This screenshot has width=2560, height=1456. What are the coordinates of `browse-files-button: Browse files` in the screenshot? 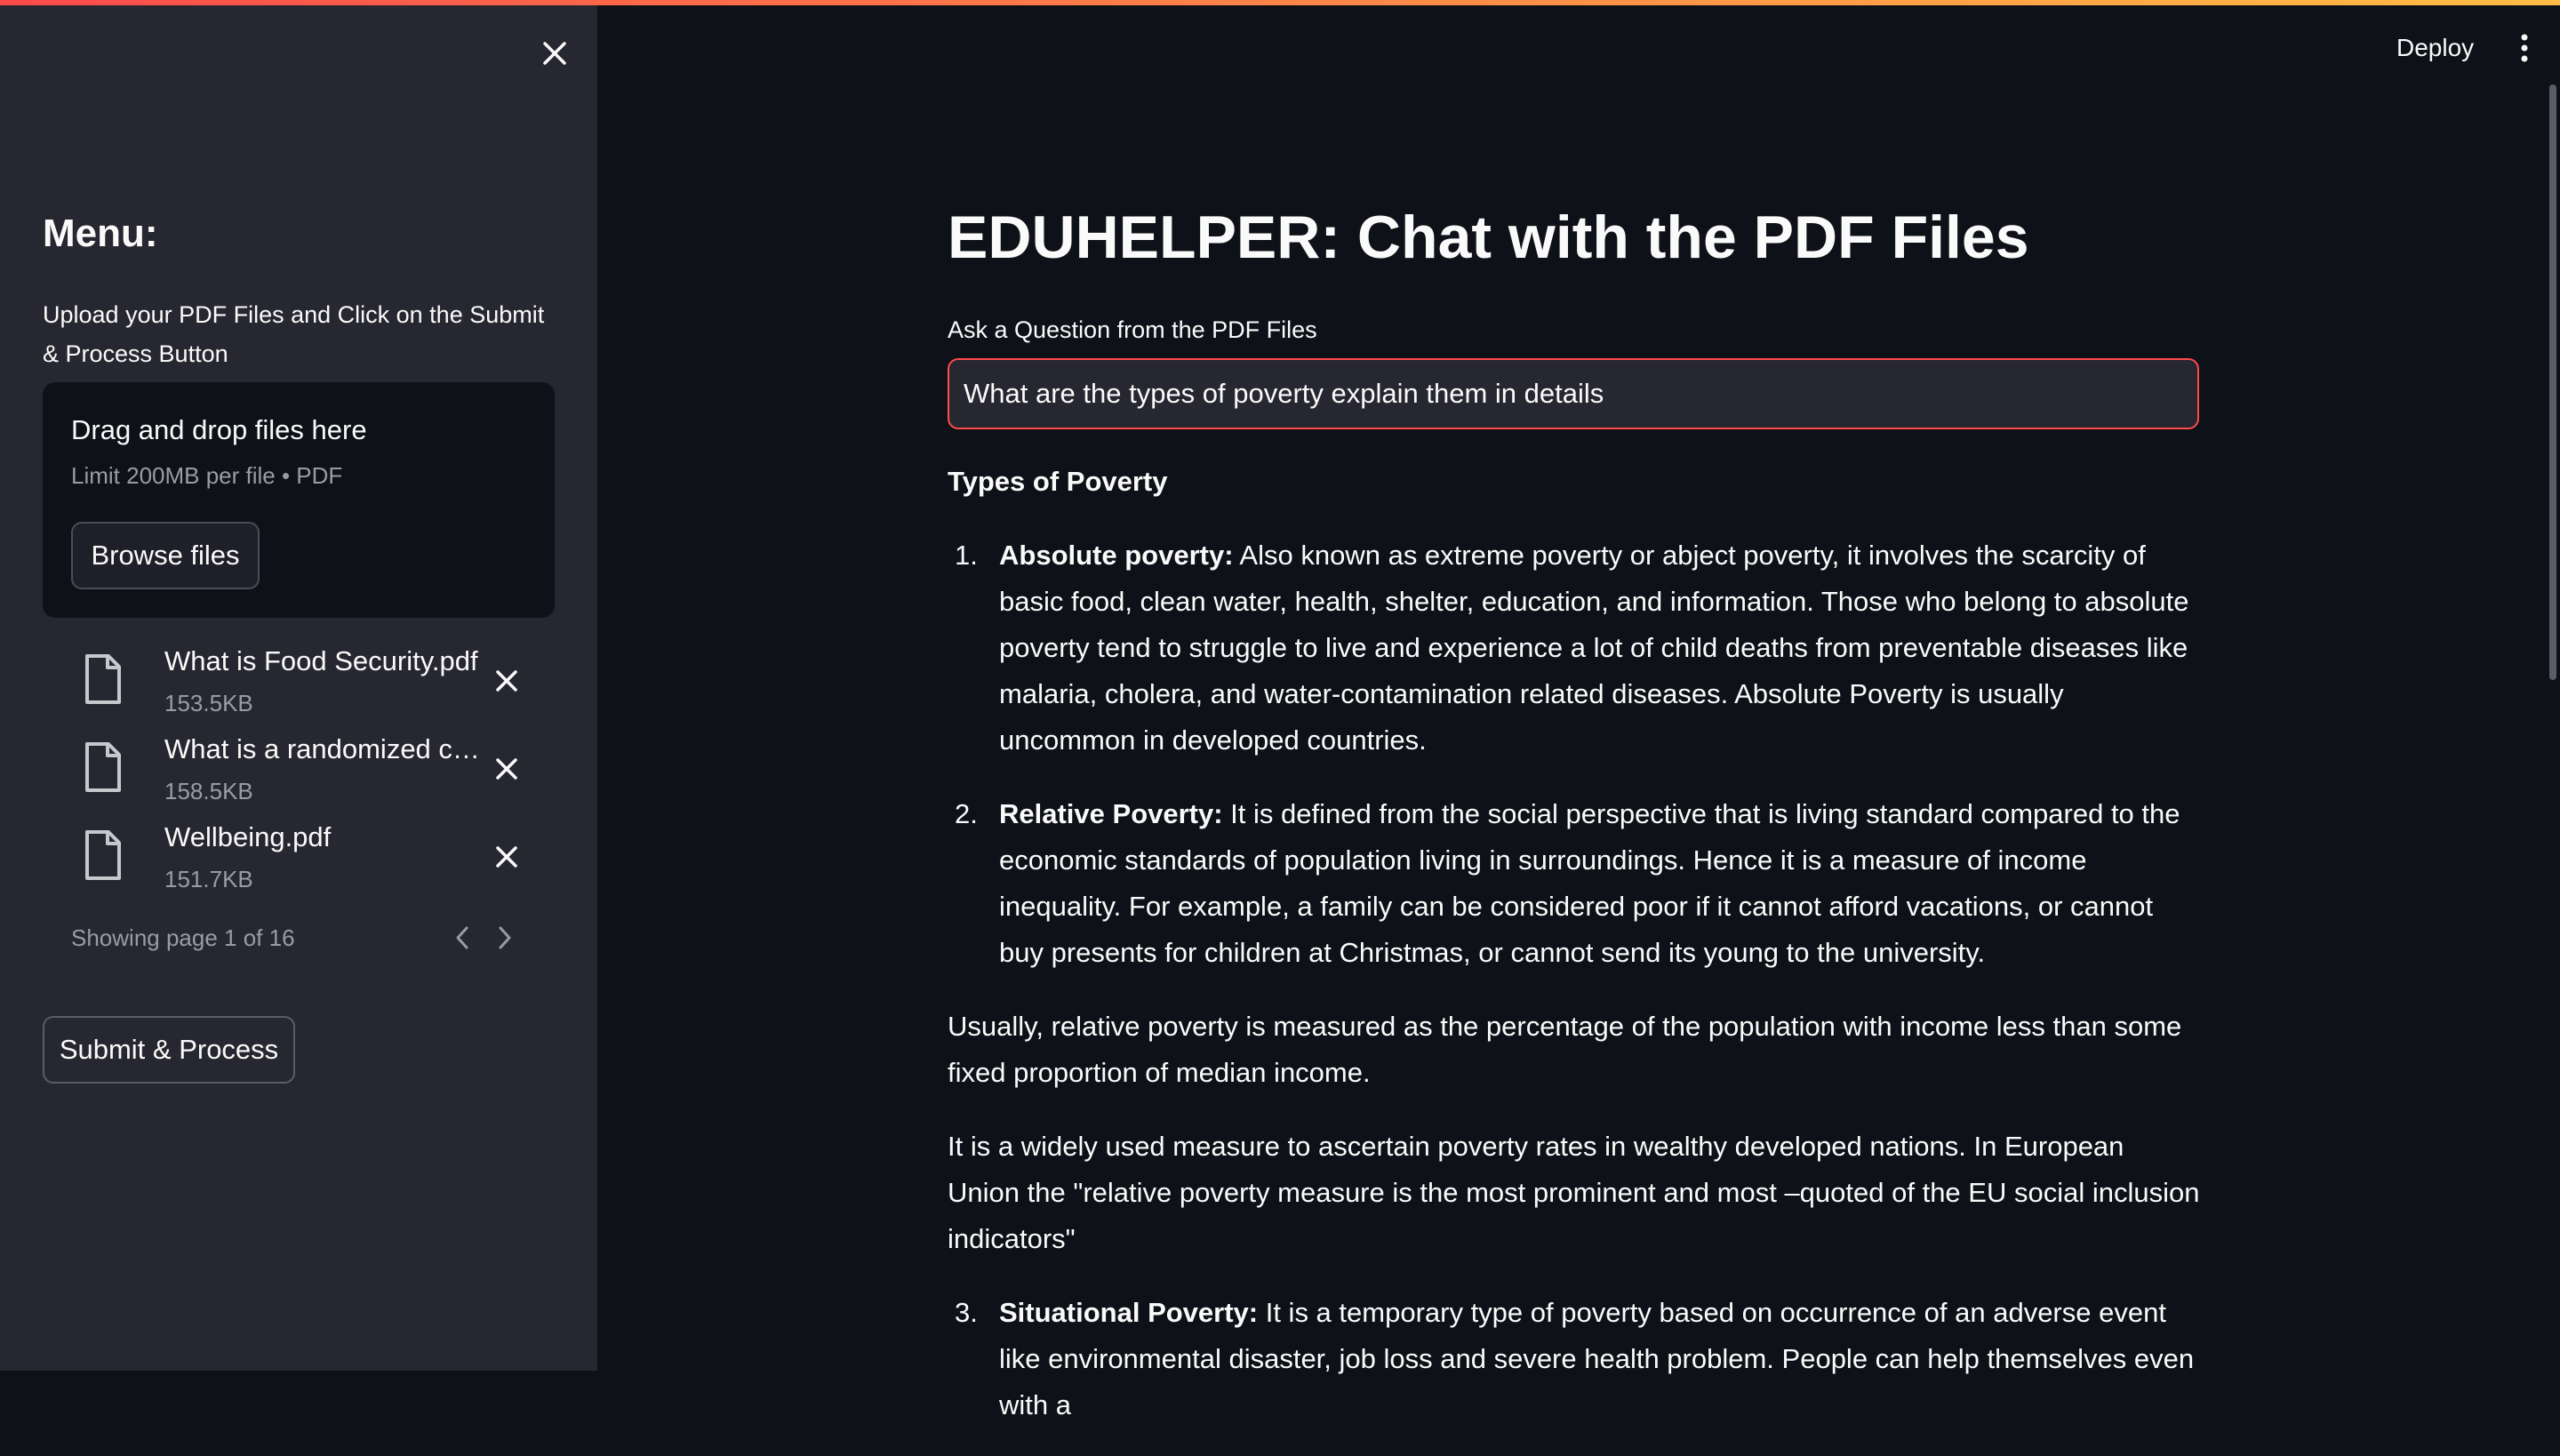 It's located at (165, 555).